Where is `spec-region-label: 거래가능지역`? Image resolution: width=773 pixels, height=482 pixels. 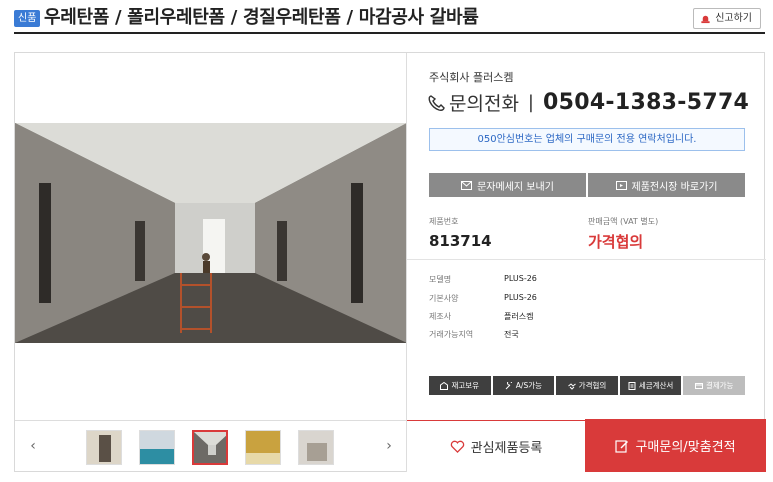 spec-region-label: 거래가능지역 is located at coordinates (451, 334).